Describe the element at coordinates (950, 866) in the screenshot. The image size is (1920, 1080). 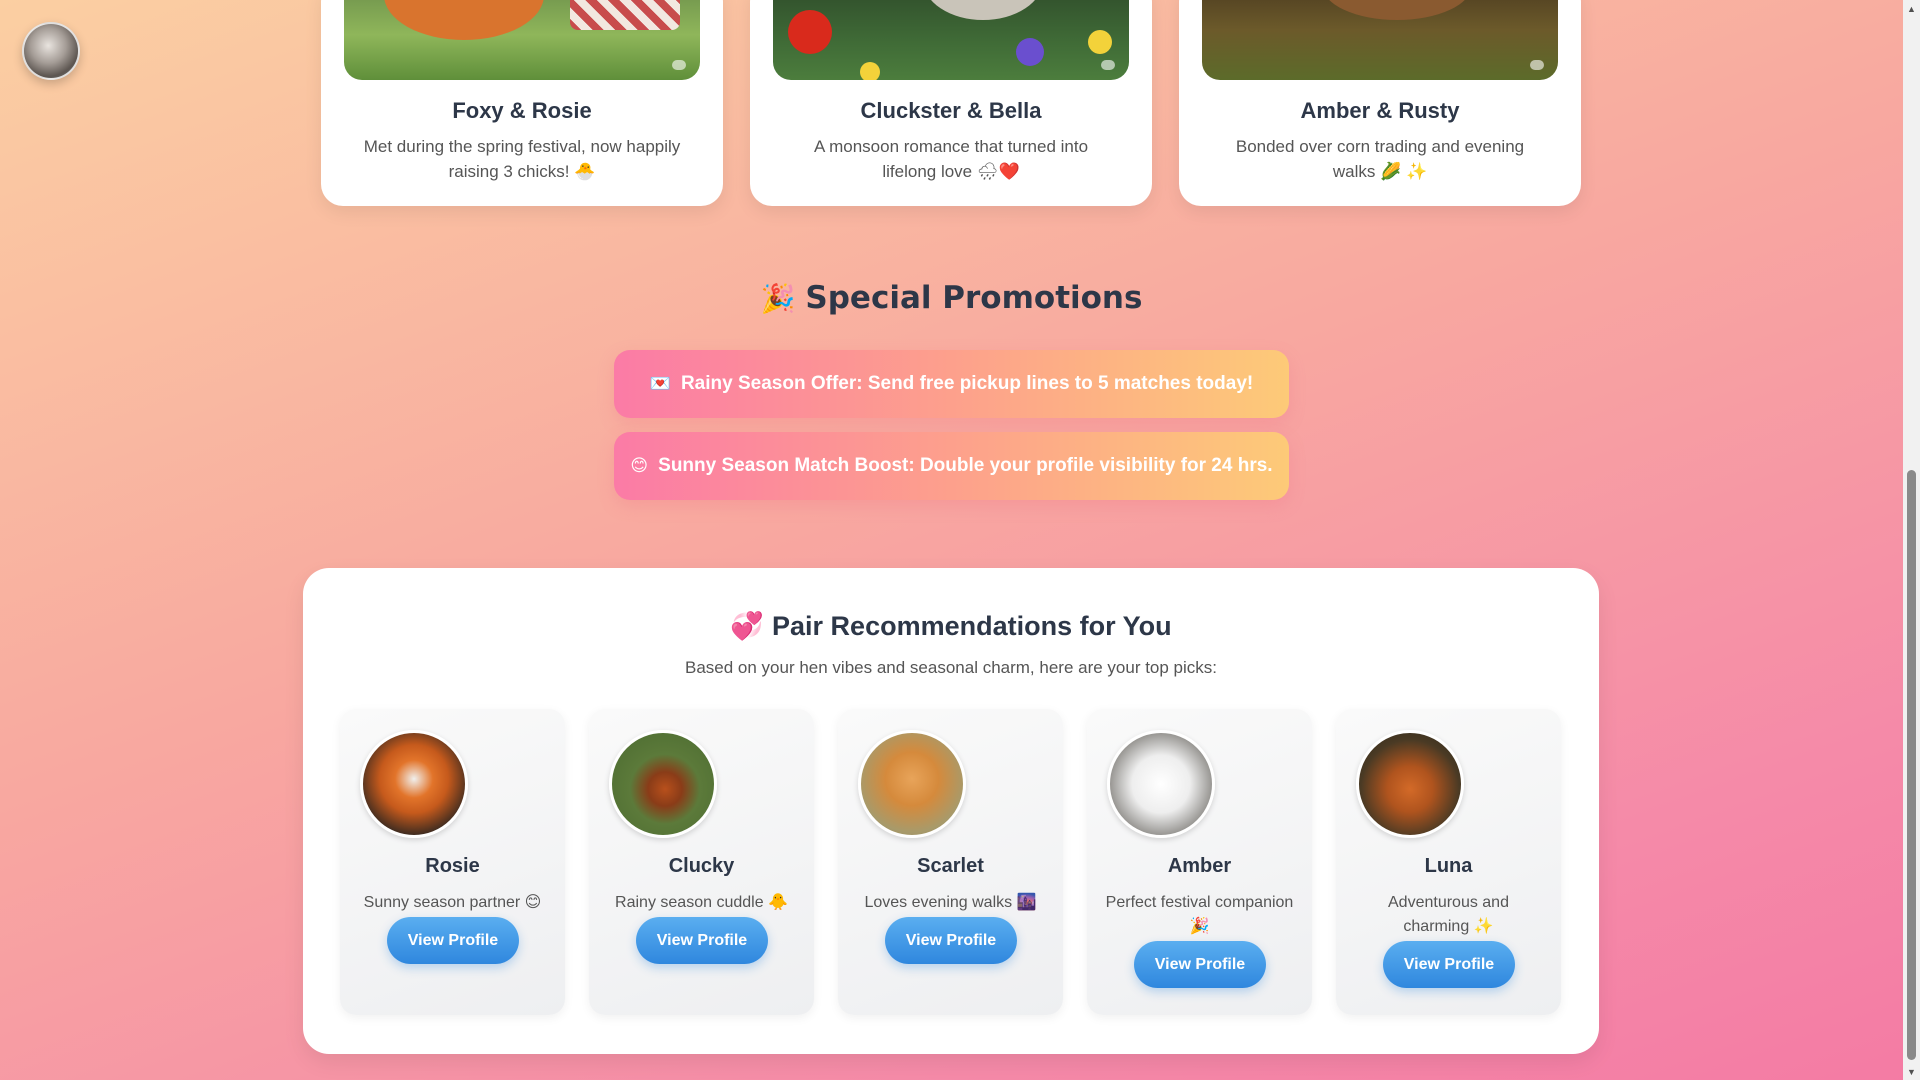
I see `profile-name: Scarlet` at that location.